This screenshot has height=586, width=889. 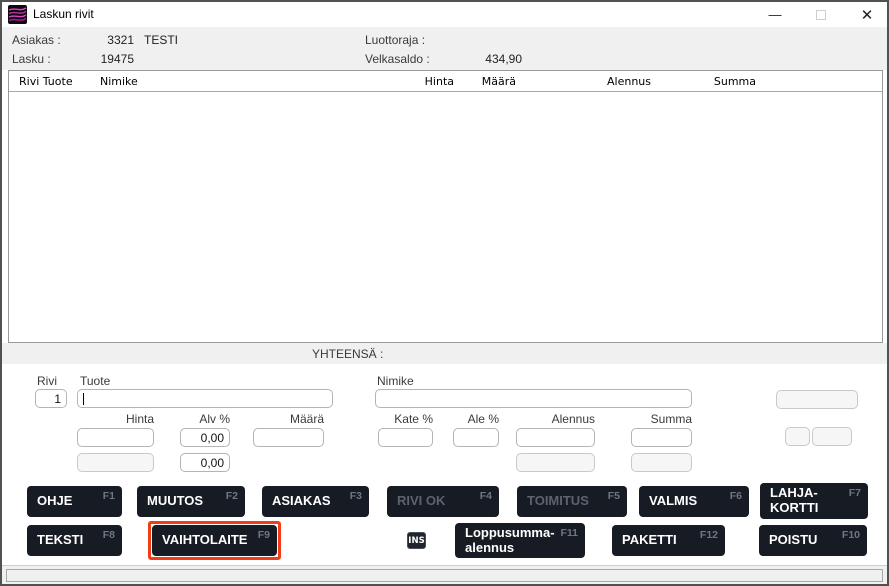 I want to click on rivi-ok-button: RIVI OK F4, so click(x=443, y=501).